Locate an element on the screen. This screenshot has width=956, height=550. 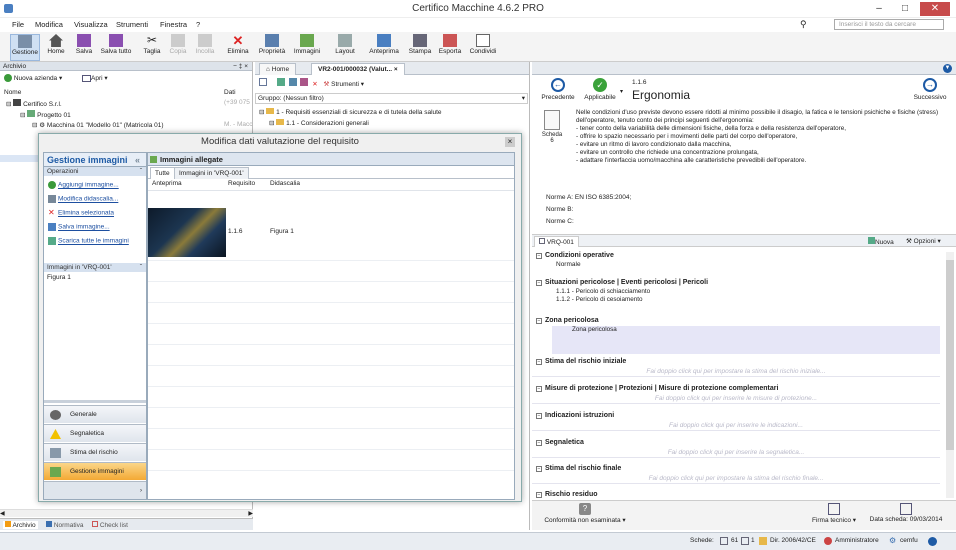
applicable-dropdown-icon: ▾ is located at coordinates (621, 91).